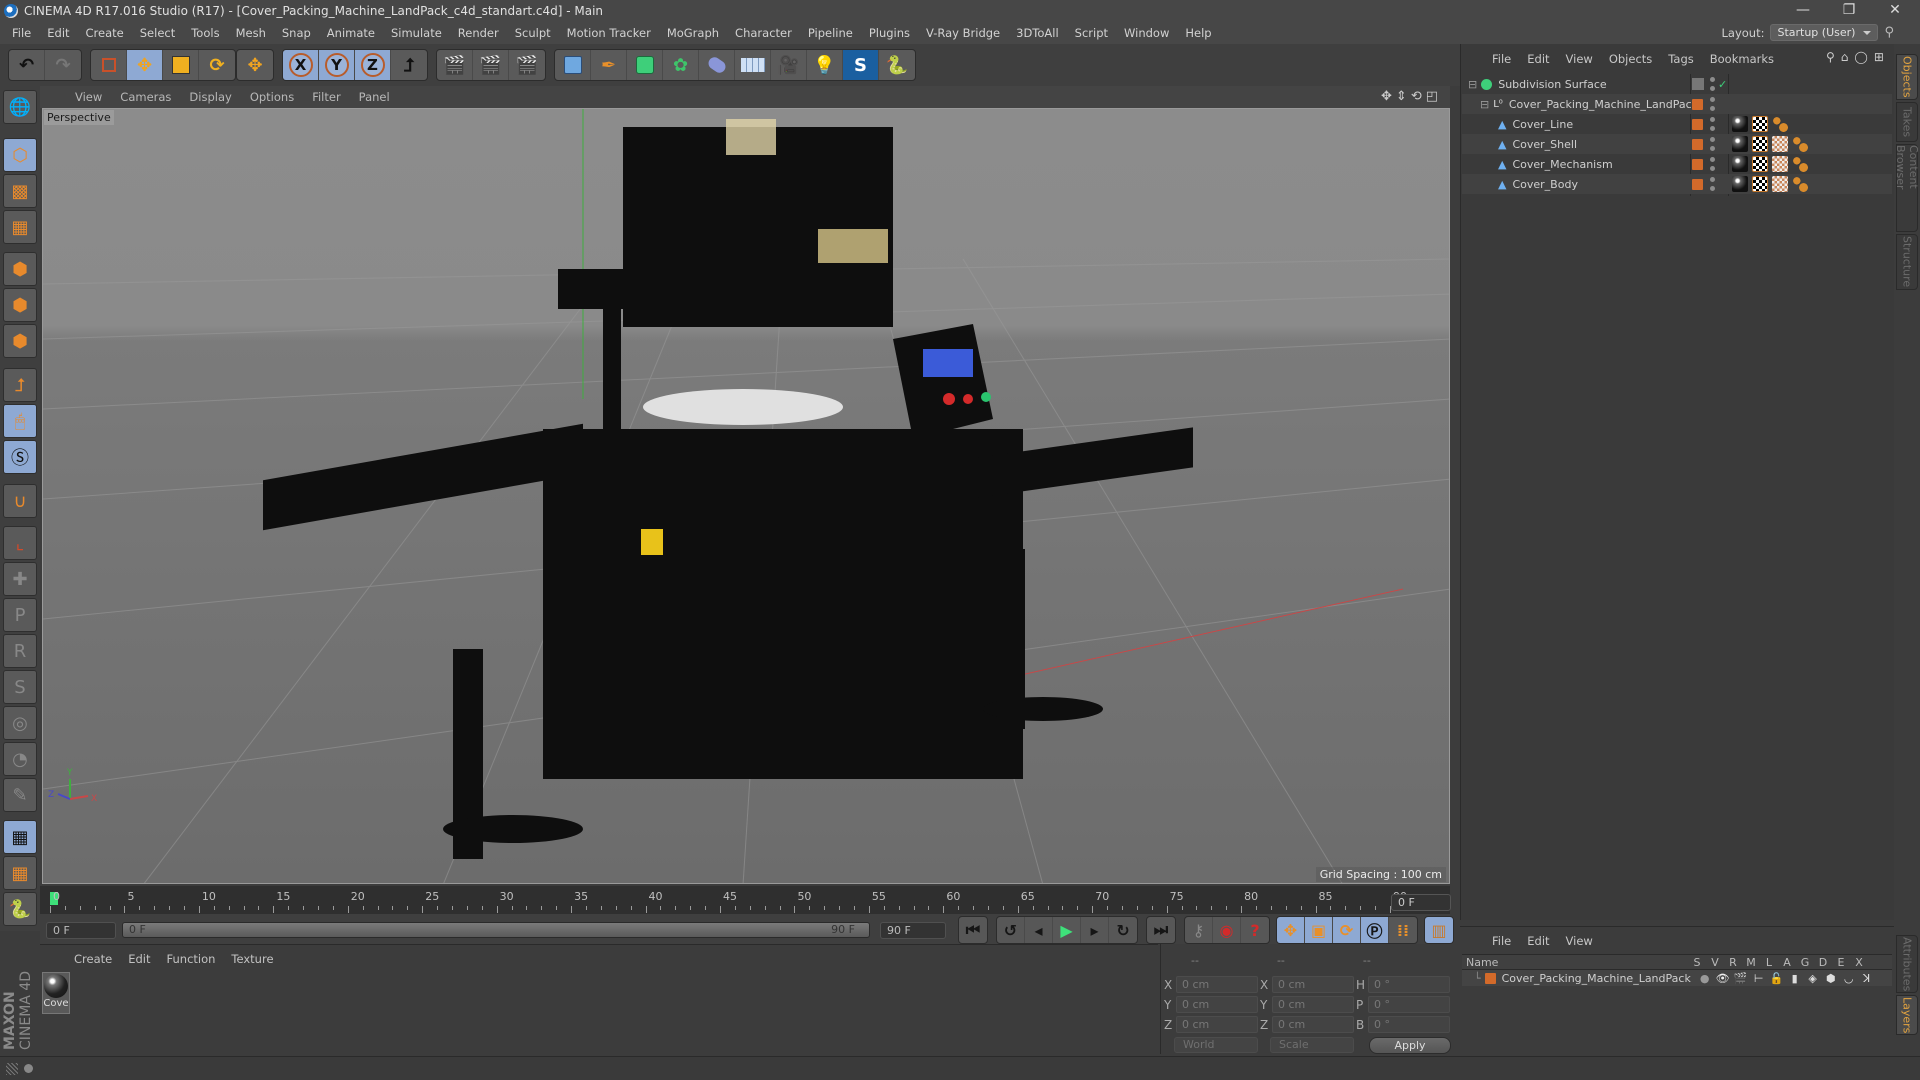 The height and width of the screenshot is (1080, 1920). Describe the element at coordinates (1867, 978) in the screenshot. I see `xref-toggle-icon: ꓘ` at that location.